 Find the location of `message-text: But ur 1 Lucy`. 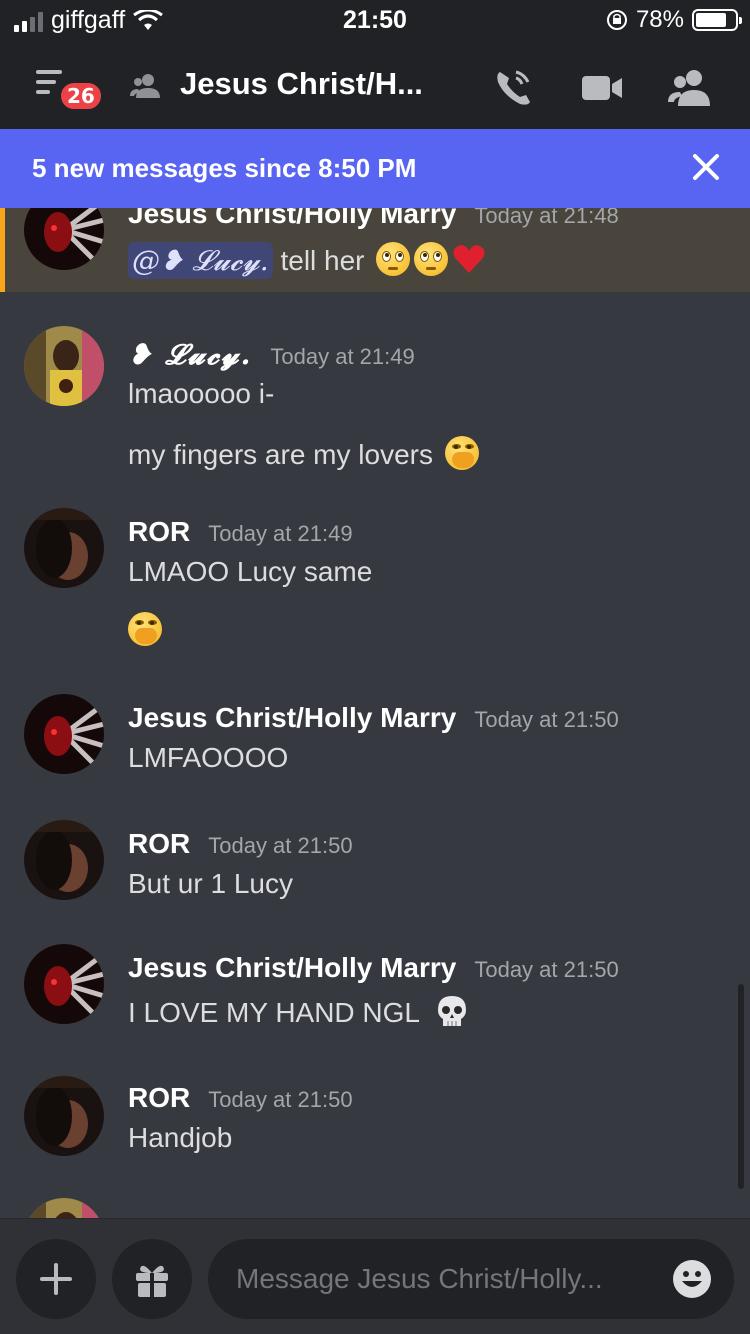

message-text: But ur 1 Lucy is located at coordinates (210, 883).